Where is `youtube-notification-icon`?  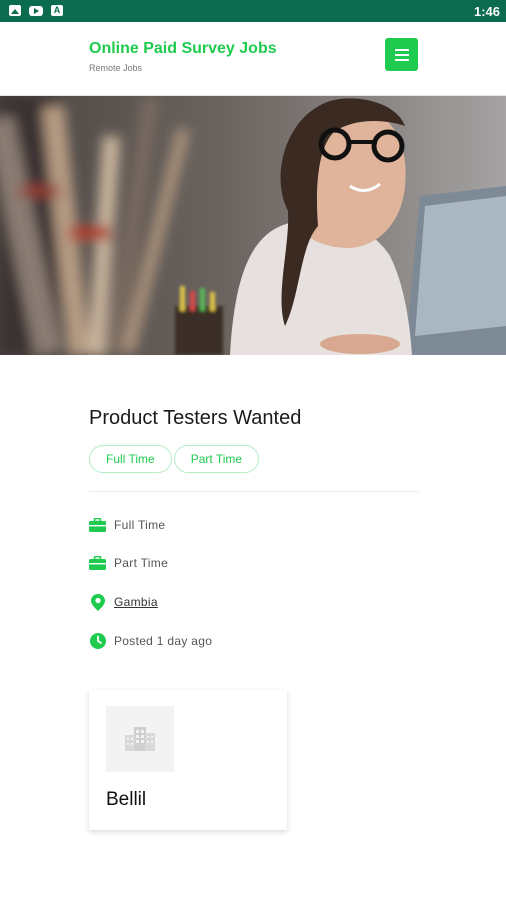
youtube-notification-icon is located at coordinates (36, 10).